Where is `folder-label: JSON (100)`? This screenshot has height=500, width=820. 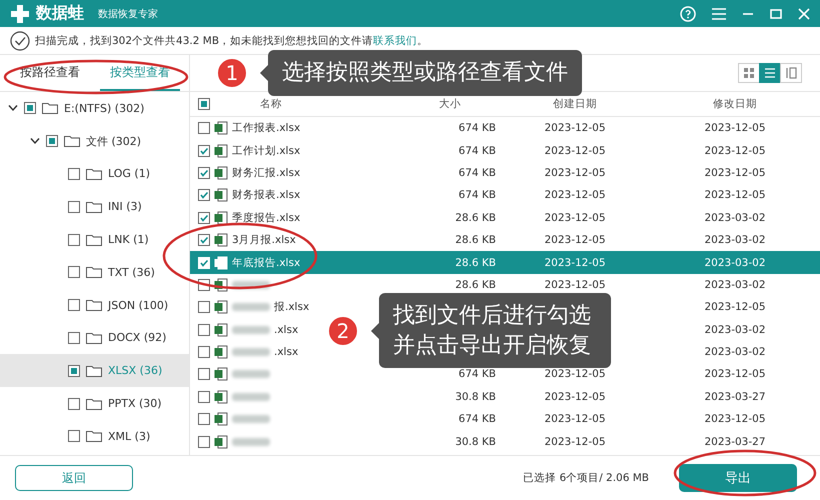
folder-label: JSON (100) is located at coordinates (138, 305).